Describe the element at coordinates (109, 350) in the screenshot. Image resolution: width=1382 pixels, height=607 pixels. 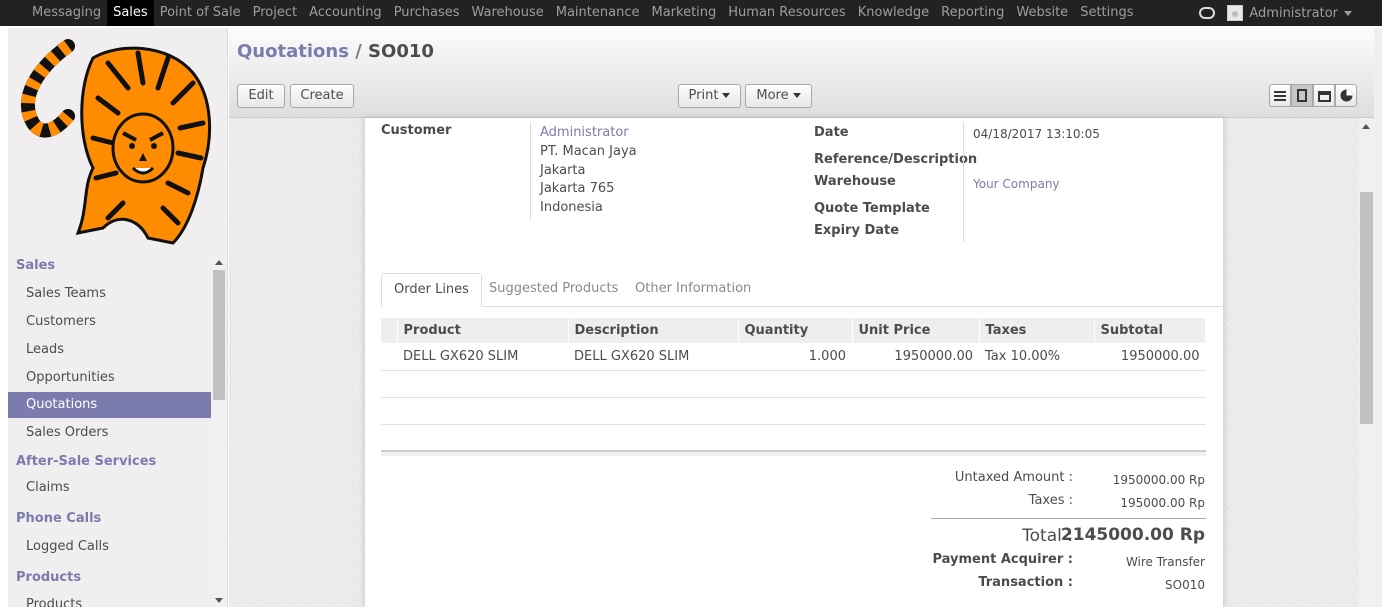
I see `sidebar-item-leads: Leads` at that location.